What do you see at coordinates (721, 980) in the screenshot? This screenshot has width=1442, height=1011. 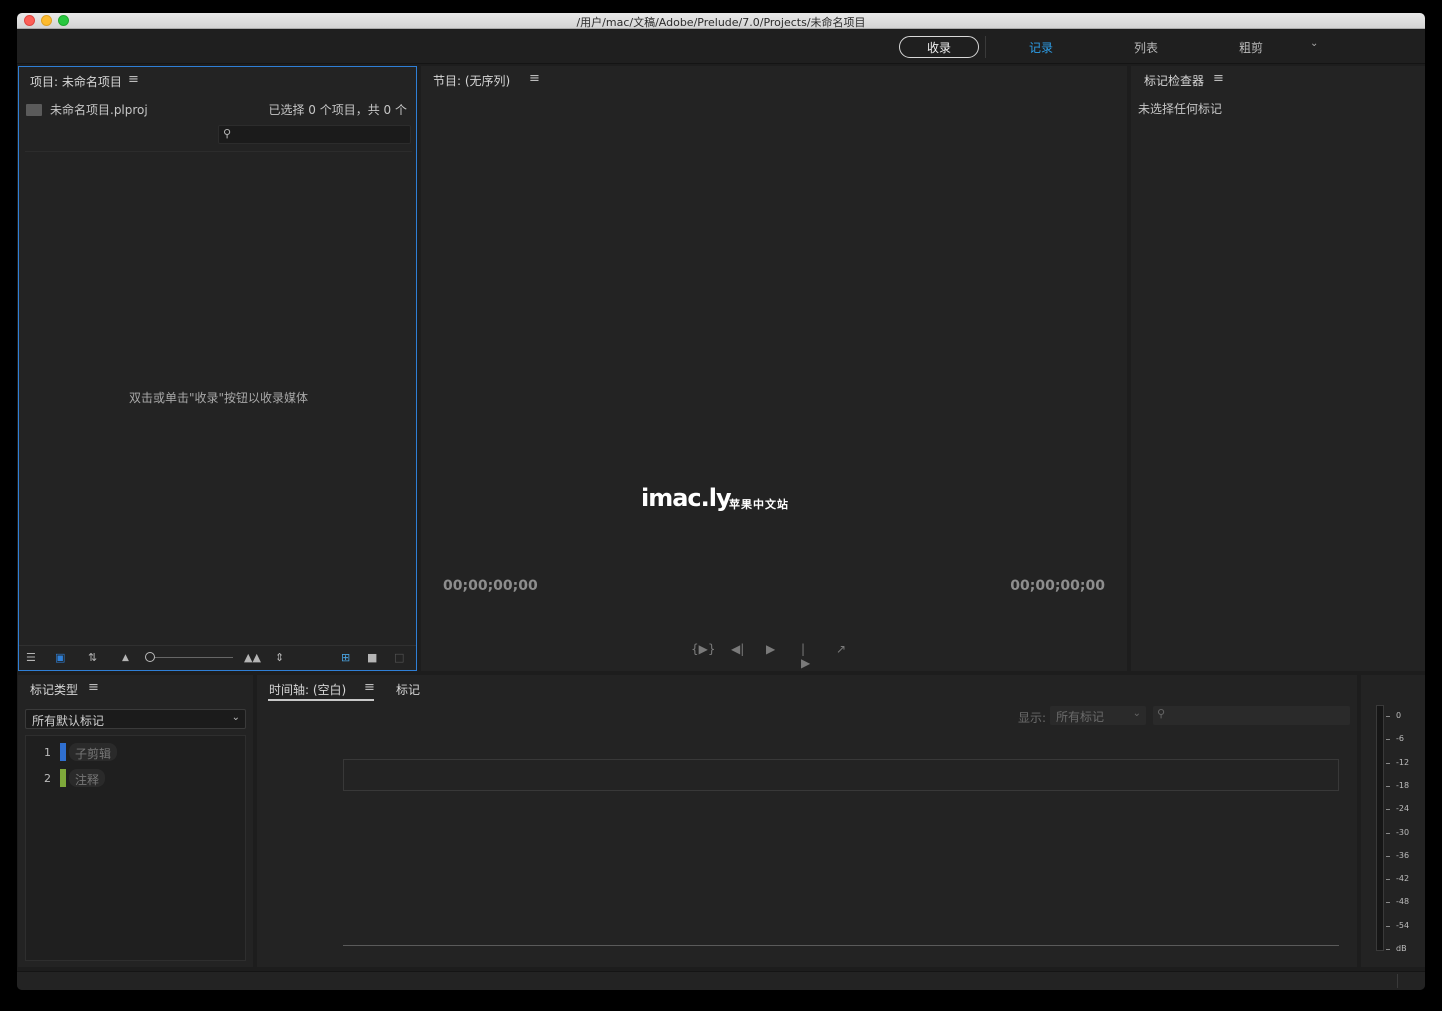 I see `status-bar` at bounding box center [721, 980].